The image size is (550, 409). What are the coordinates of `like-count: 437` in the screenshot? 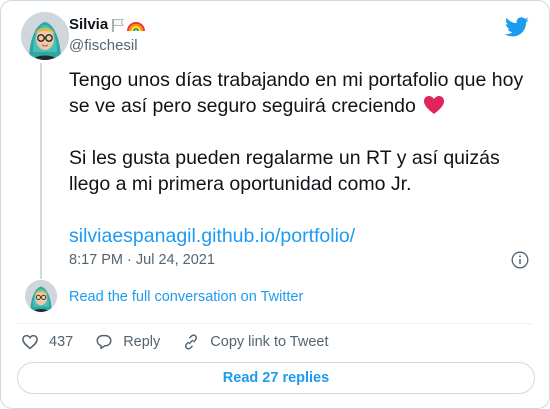 It's located at (61, 342).